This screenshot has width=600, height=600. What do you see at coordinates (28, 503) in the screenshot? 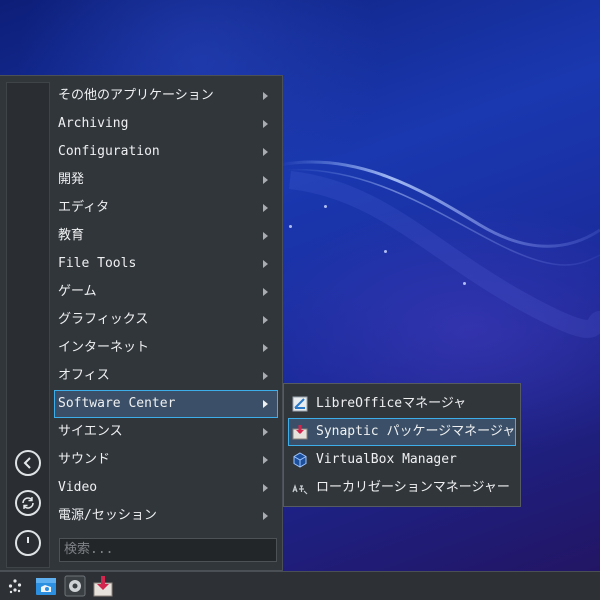
I see `switch-user-icon` at bounding box center [28, 503].